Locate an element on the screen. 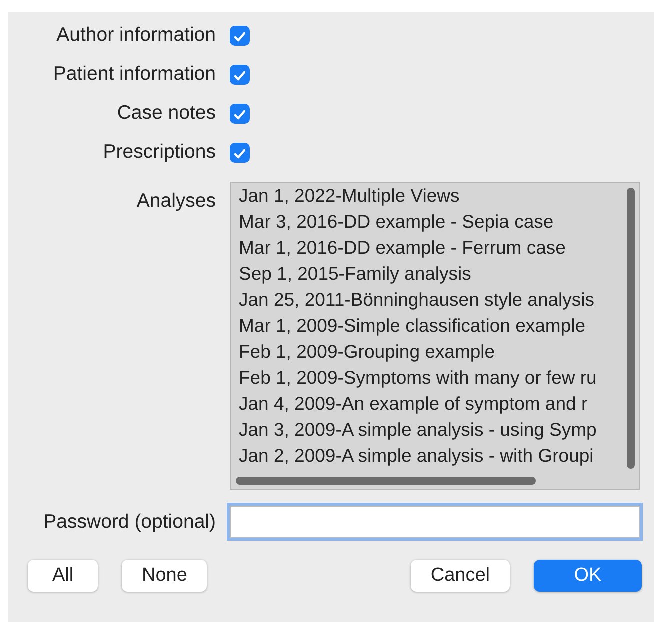  list-item: Feb 1, 2009-Grouping example is located at coordinates (432, 352).